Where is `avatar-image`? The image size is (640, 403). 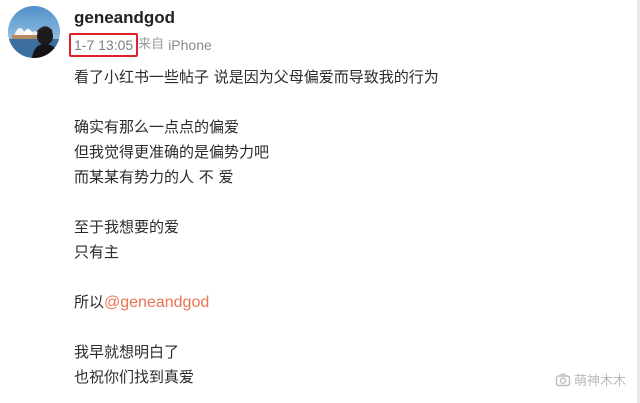
avatar-image is located at coordinates (34, 32).